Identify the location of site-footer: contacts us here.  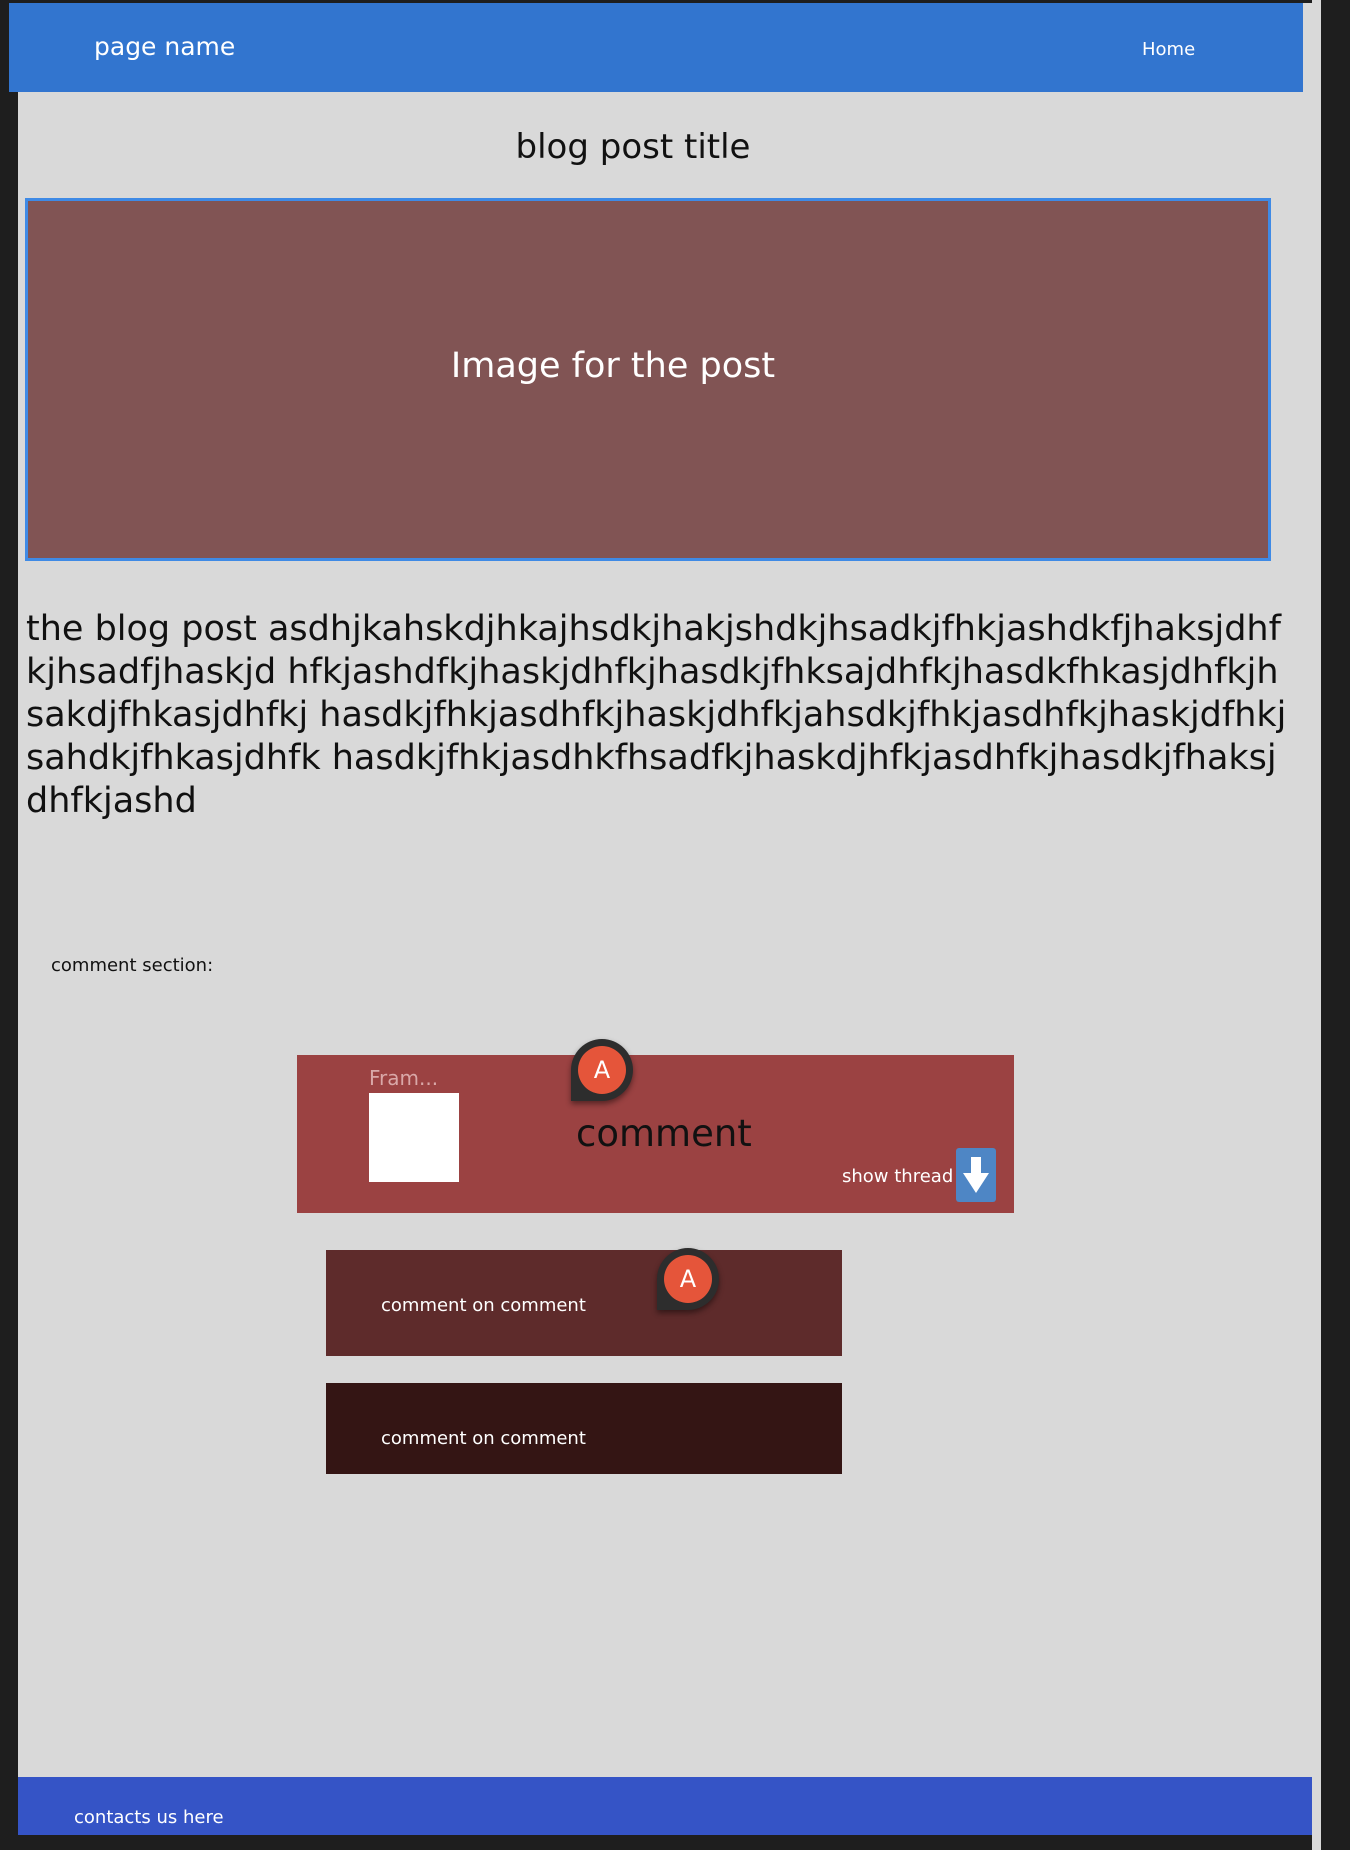
(665, 1806).